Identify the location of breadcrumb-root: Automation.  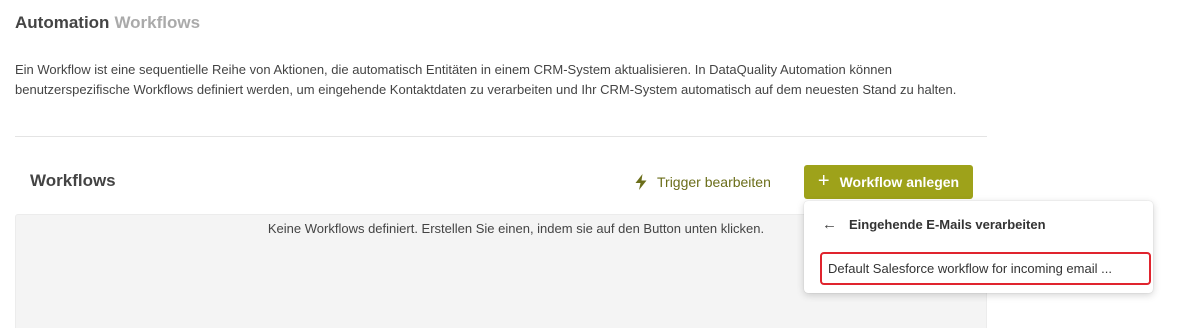
(62, 23).